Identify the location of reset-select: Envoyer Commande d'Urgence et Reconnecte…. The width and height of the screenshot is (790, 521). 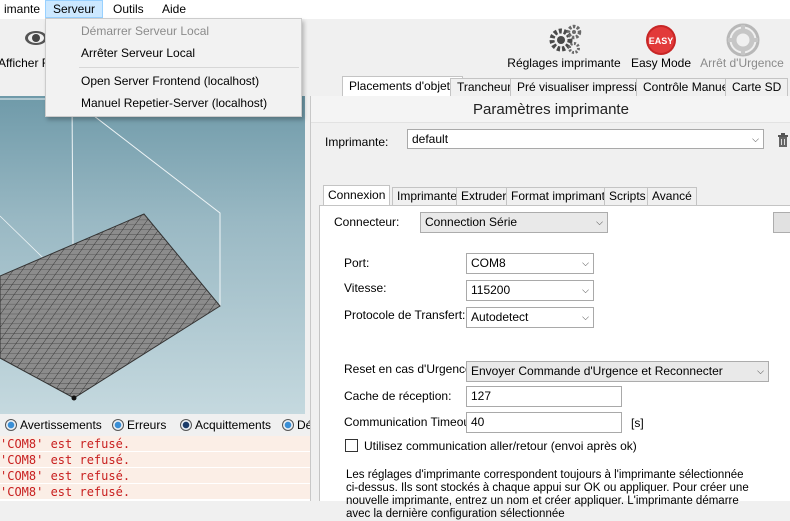
(617, 371).